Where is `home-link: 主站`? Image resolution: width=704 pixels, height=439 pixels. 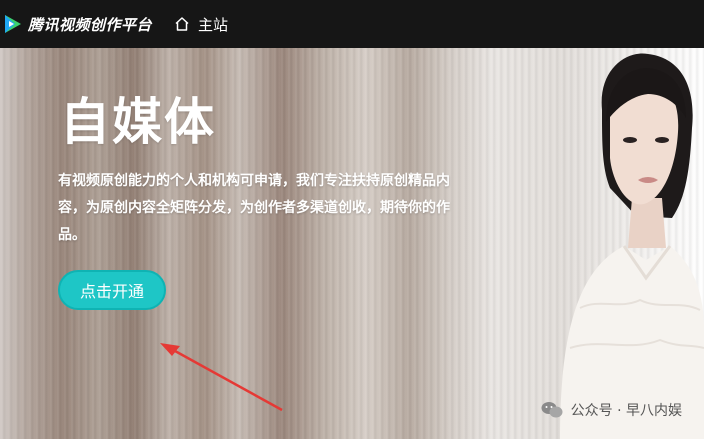
home-link: 主站 is located at coordinates (201, 24).